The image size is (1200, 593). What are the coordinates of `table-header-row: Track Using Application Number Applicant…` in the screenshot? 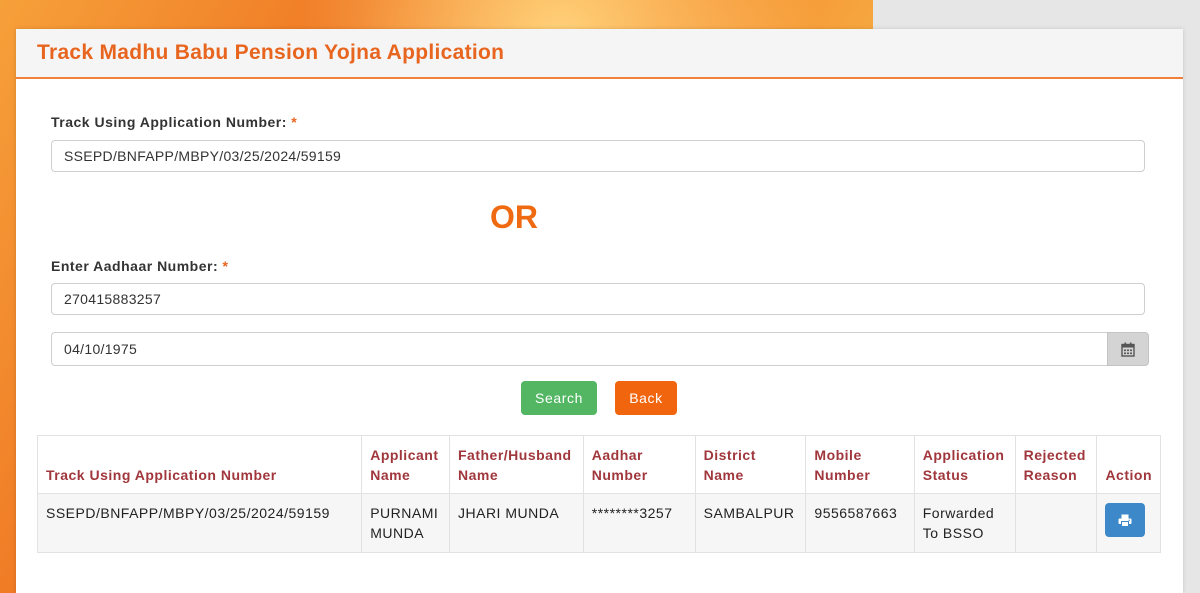 It's located at (598, 464).